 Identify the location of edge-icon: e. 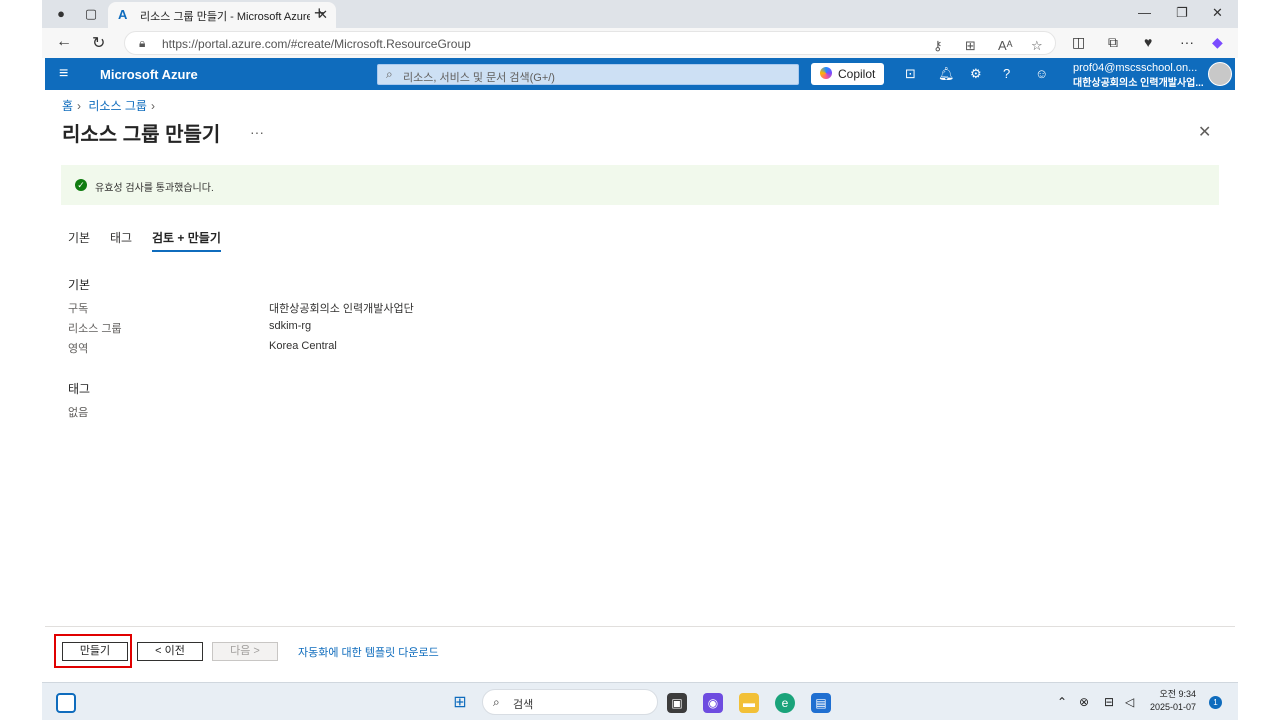
(785, 703).